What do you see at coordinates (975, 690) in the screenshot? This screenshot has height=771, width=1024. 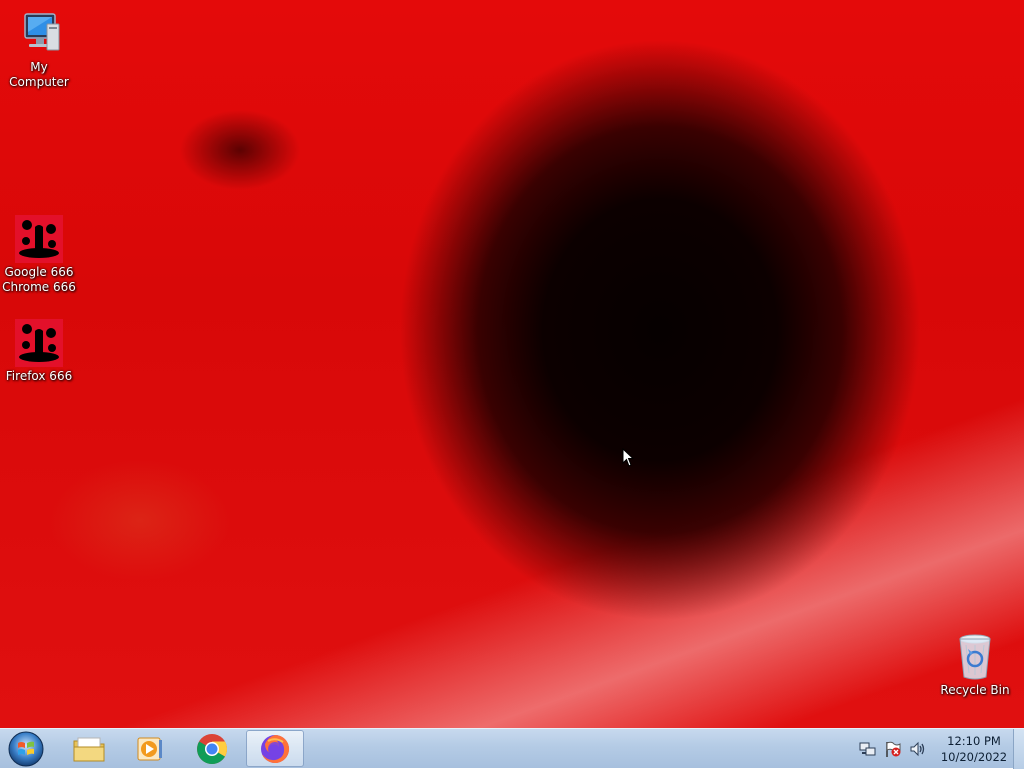 I see `desktop-icon-label: Recycle Bin` at bounding box center [975, 690].